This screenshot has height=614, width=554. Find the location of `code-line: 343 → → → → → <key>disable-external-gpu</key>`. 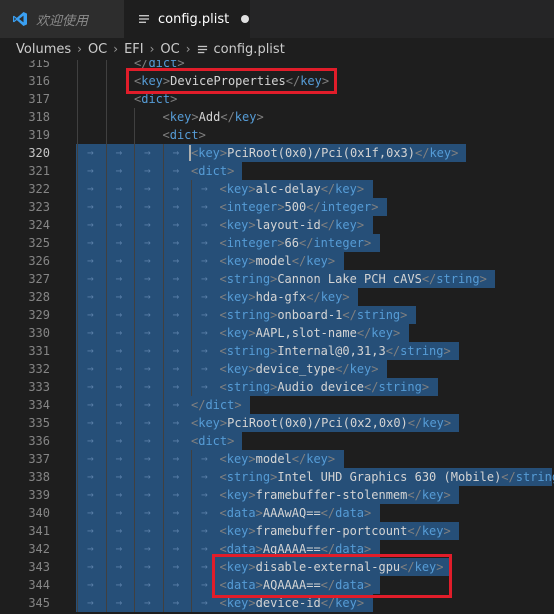

code-line: 343 → → → → → <key>disable-external-gpu</key> is located at coordinates (277, 567).